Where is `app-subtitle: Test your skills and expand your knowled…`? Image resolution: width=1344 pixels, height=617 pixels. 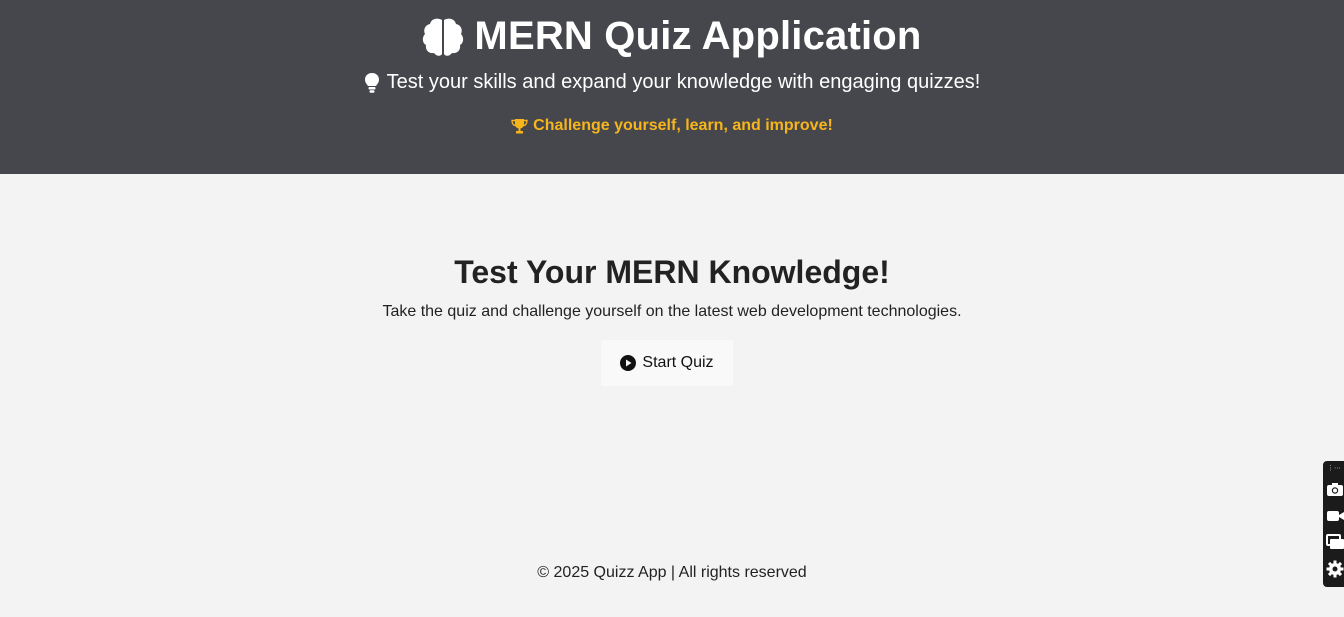 app-subtitle: Test your skills and expand your knowled… is located at coordinates (683, 82).